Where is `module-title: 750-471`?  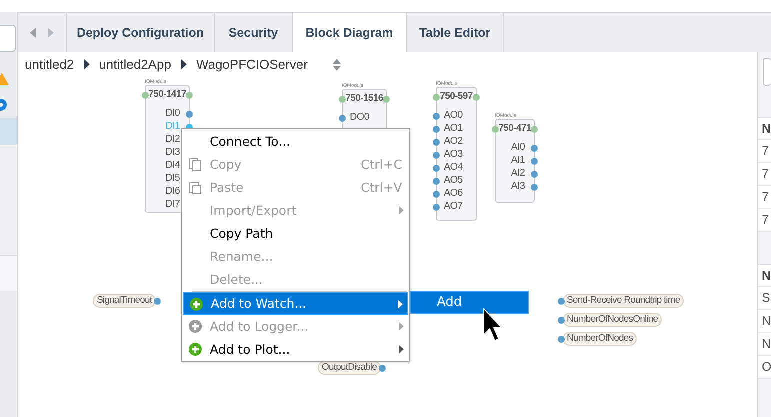 module-title: 750-471 is located at coordinates (515, 128).